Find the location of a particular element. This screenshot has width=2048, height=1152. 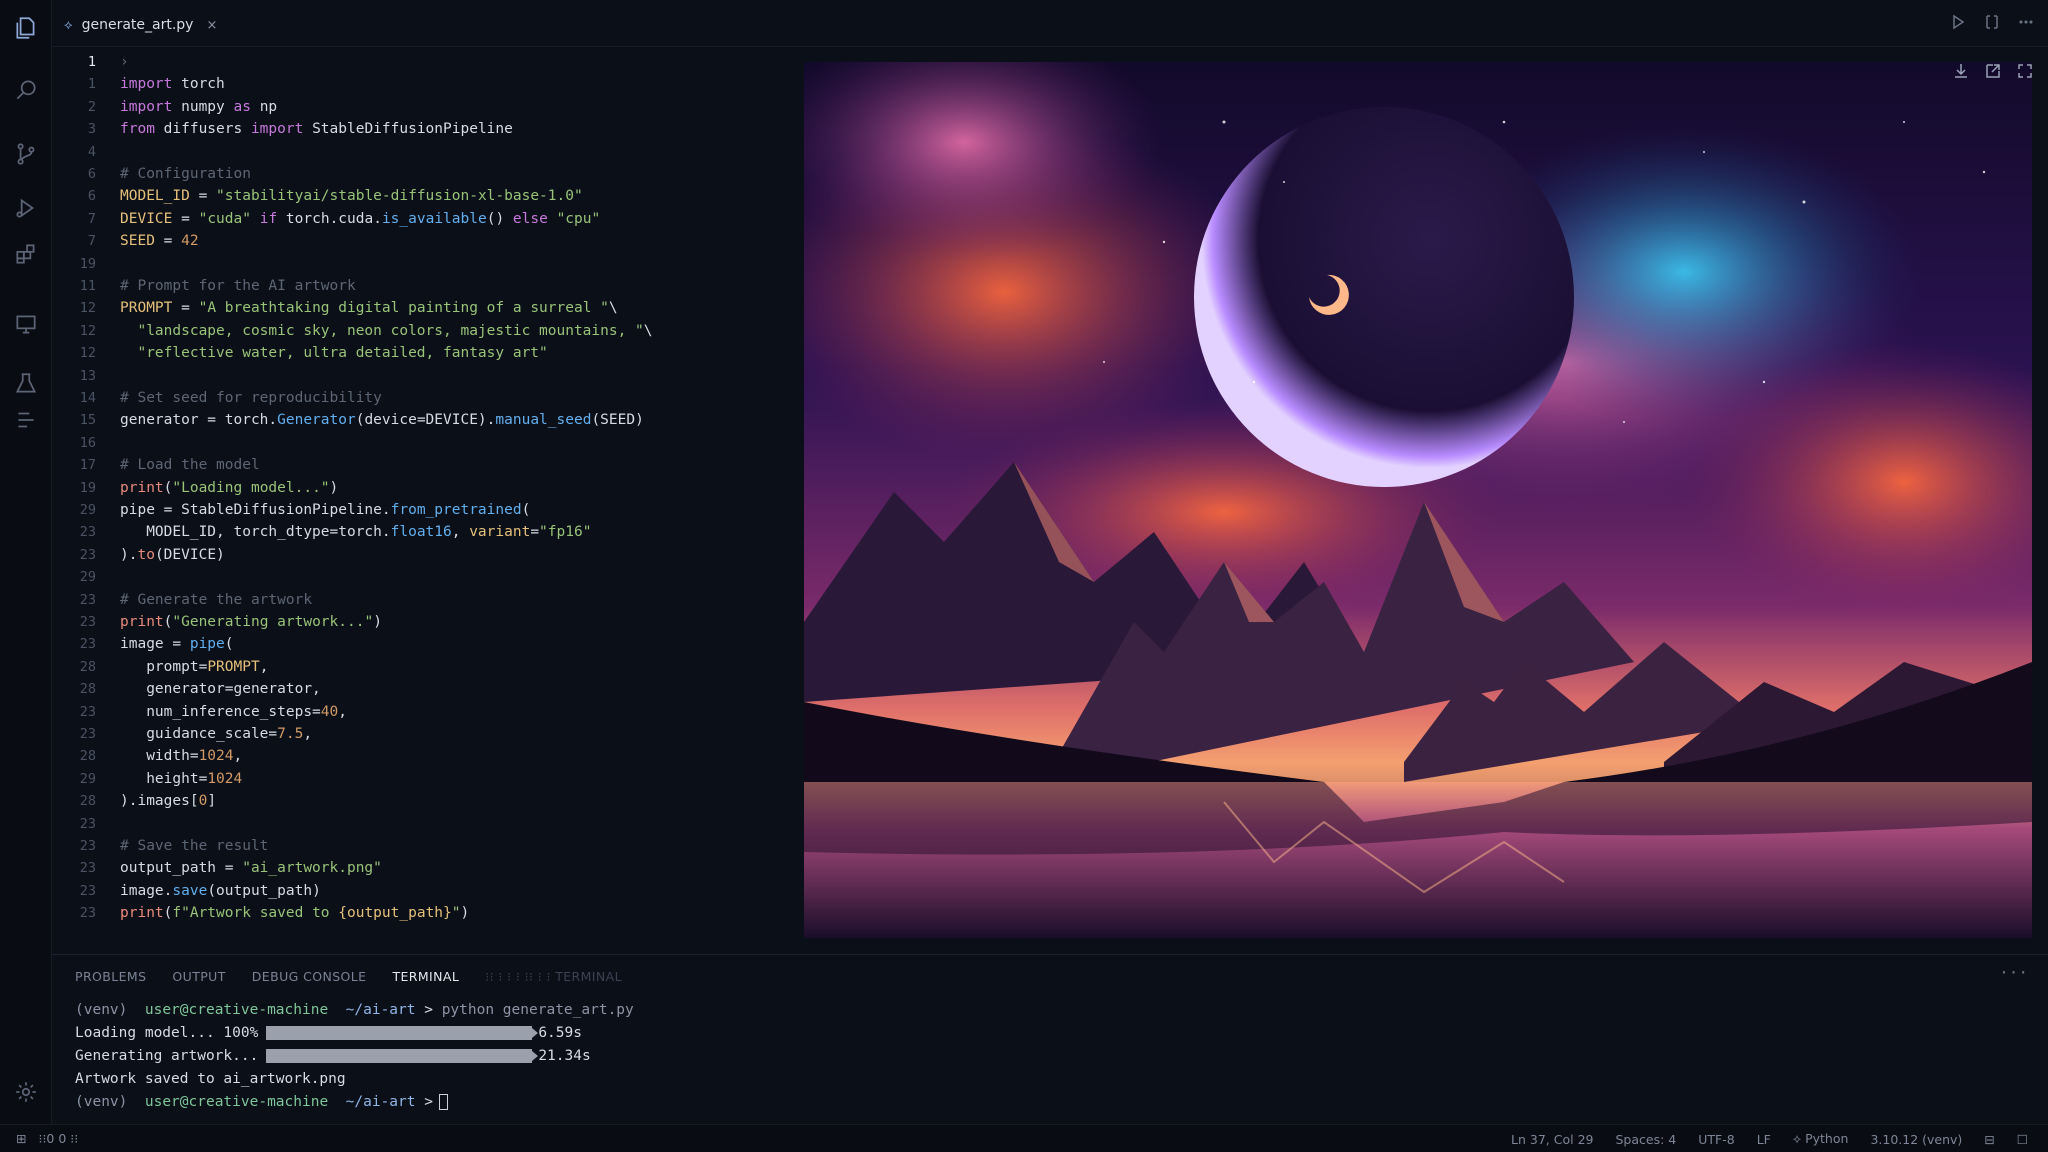

code-line: 17 # Load the model is located at coordinates (156, 465).